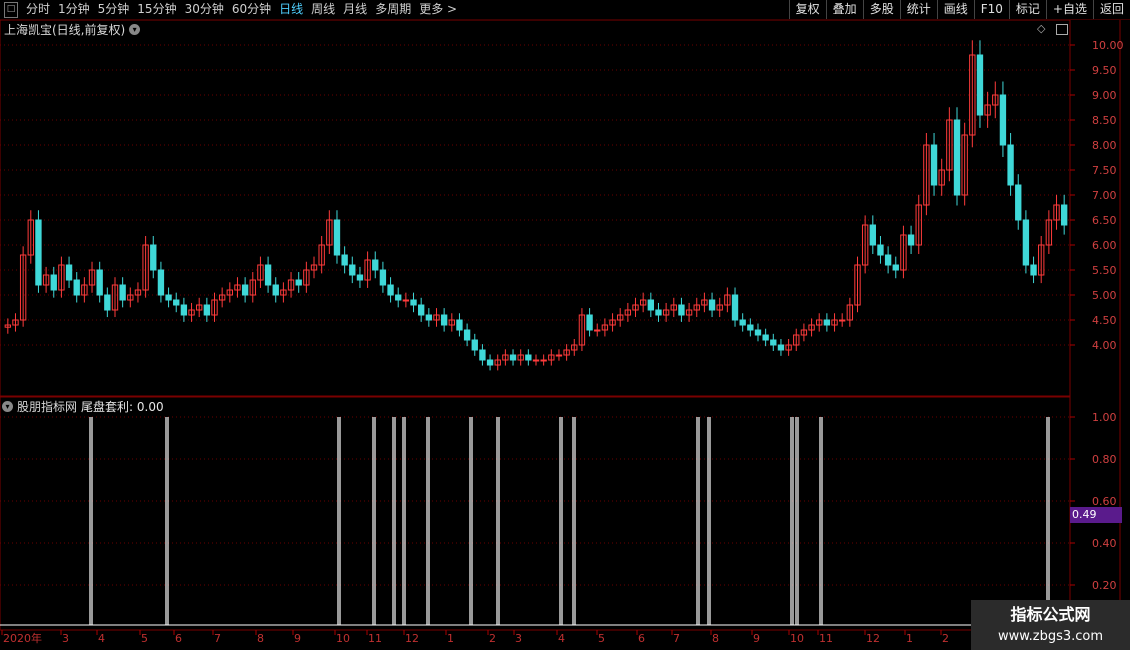 This screenshot has height=650, width=1130. What do you see at coordinates (11, 9) in the screenshot?
I see `menu-icon: □` at bounding box center [11, 9].